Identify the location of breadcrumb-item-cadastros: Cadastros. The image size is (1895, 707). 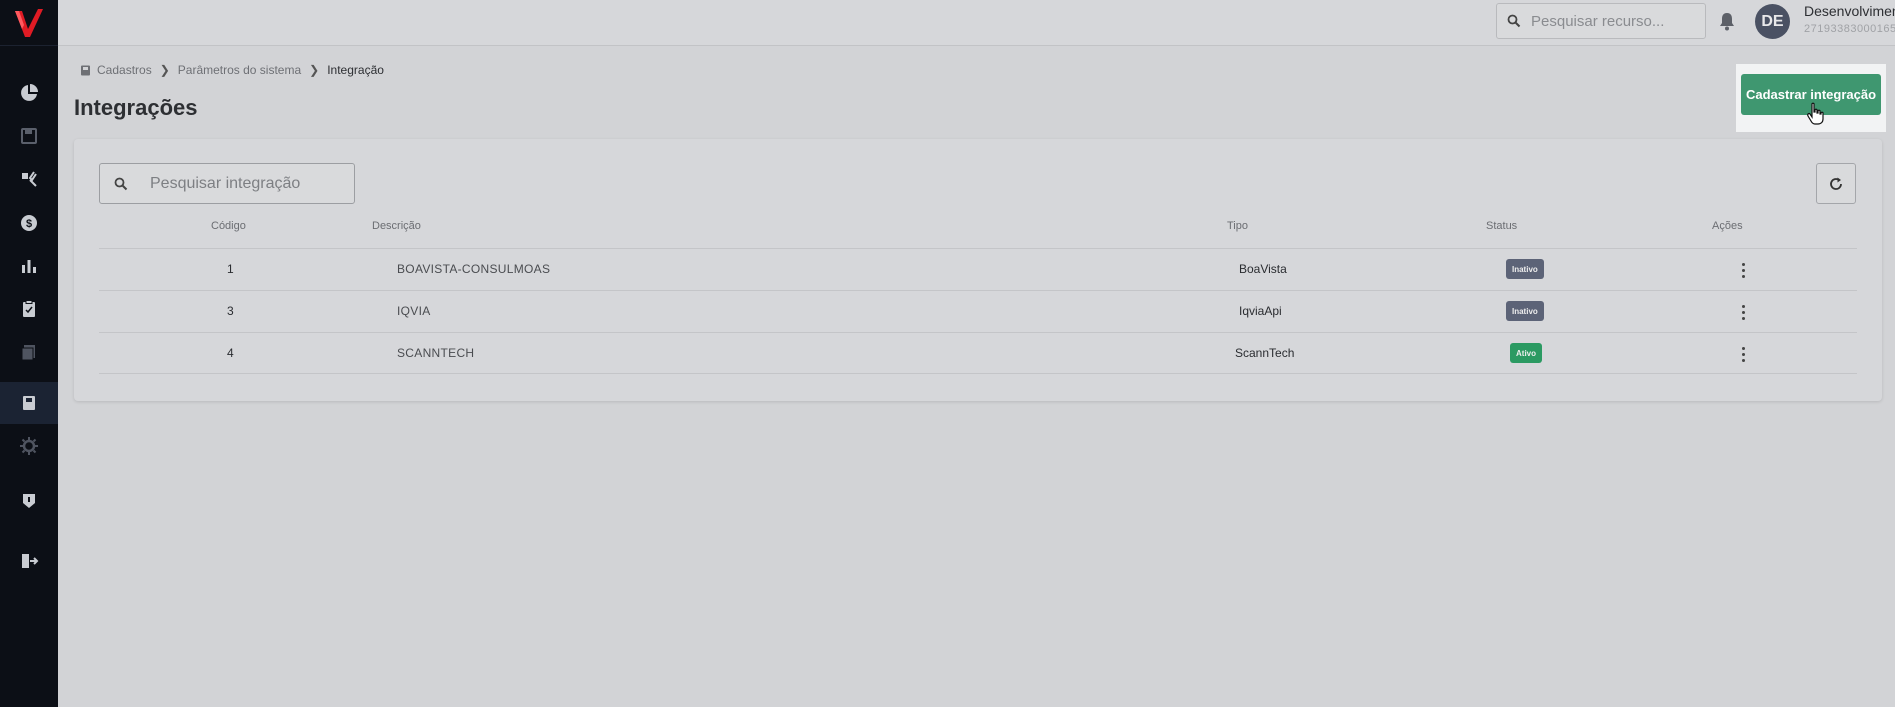
(124, 70).